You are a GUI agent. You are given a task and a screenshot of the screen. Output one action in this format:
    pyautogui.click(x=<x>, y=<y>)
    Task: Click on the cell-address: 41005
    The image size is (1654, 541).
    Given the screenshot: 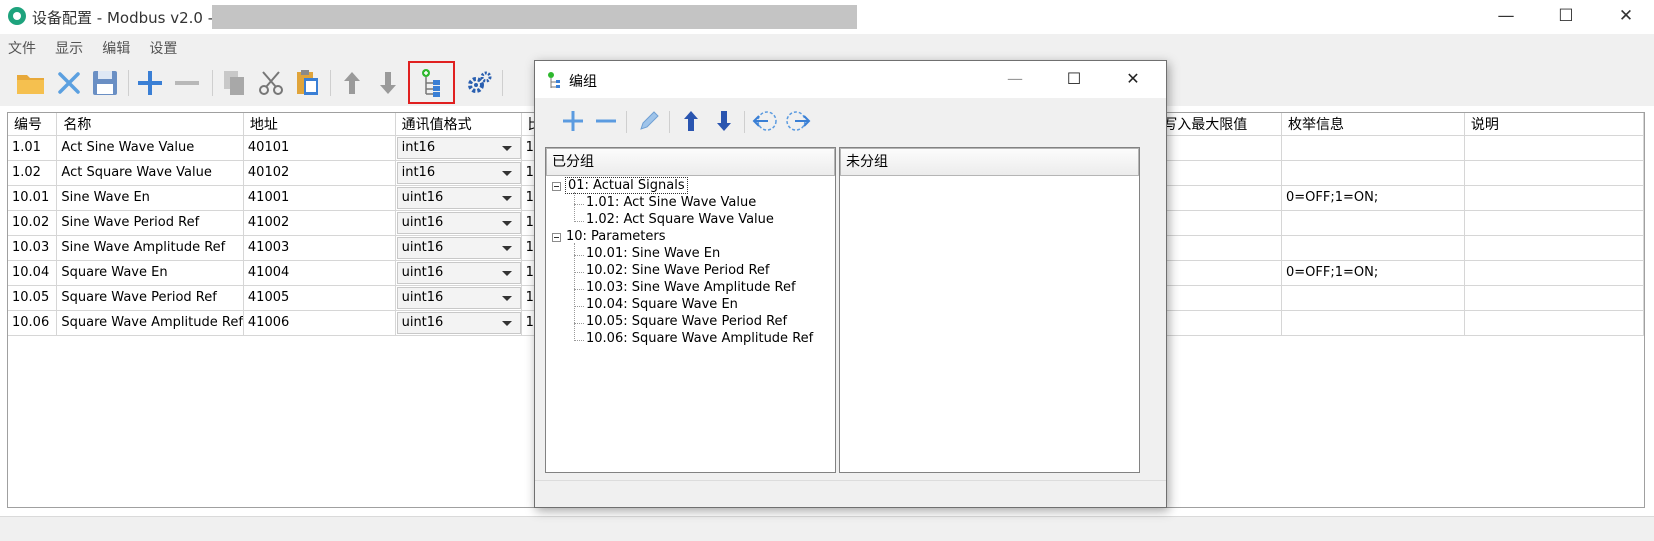 What is the action you would take?
    pyautogui.click(x=319, y=298)
    